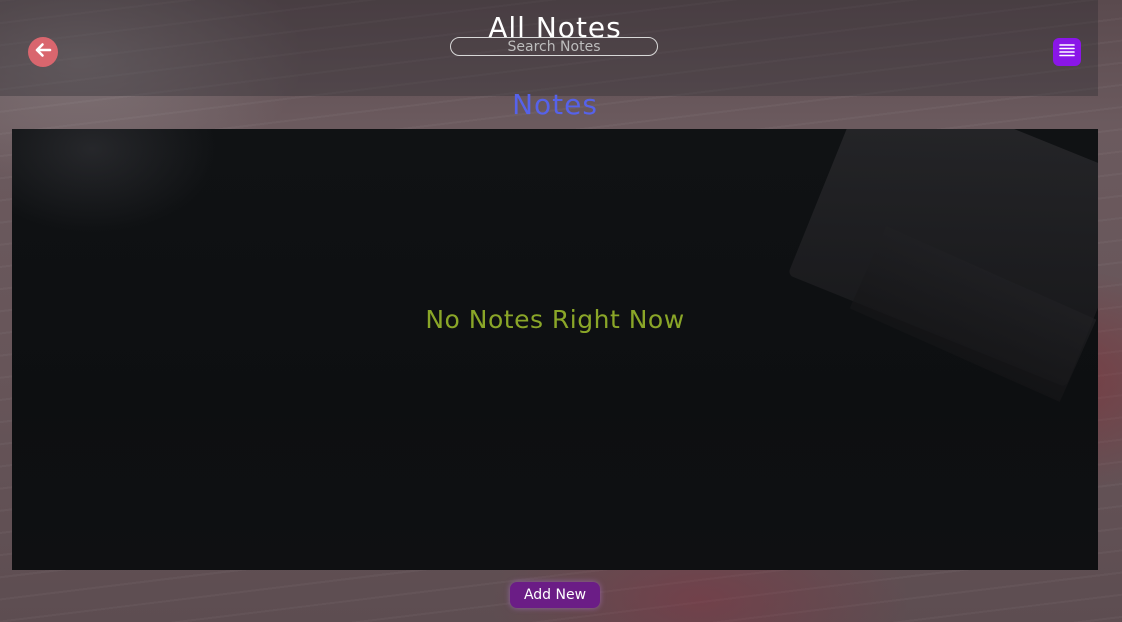  What do you see at coordinates (555, 104) in the screenshot?
I see `section-title: Notes` at bounding box center [555, 104].